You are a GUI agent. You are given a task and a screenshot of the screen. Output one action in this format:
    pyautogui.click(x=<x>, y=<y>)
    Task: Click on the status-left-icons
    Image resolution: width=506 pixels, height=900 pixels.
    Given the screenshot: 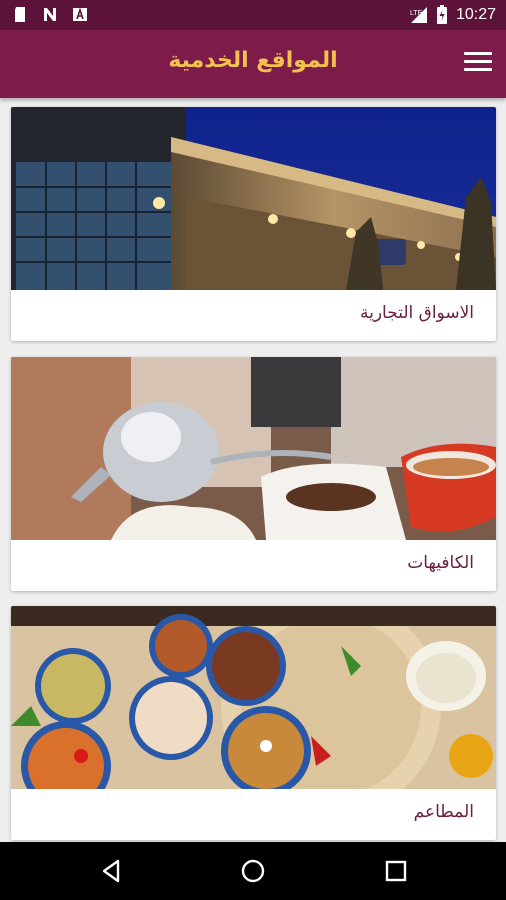 What is the action you would take?
    pyautogui.click(x=50, y=14)
    